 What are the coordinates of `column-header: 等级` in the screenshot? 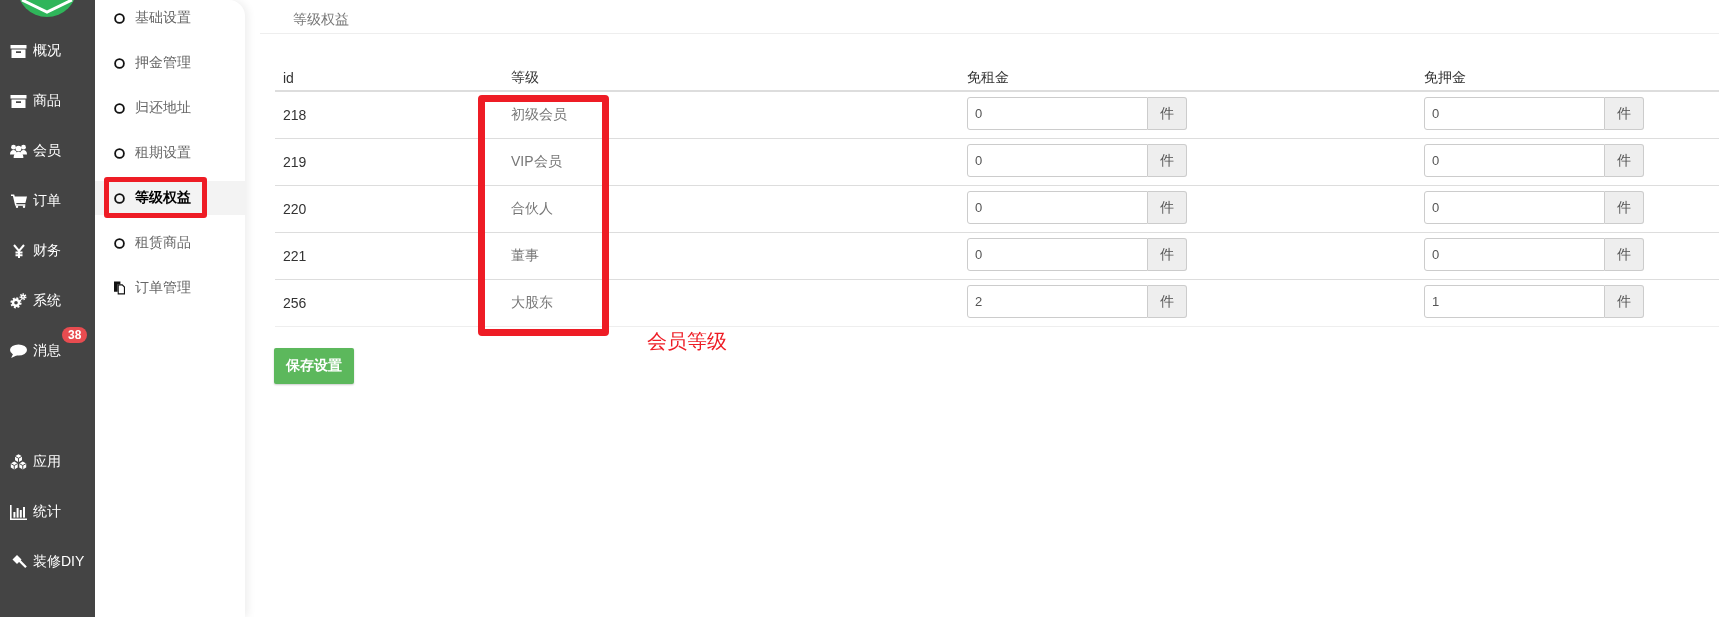 It's located at (525, 78).